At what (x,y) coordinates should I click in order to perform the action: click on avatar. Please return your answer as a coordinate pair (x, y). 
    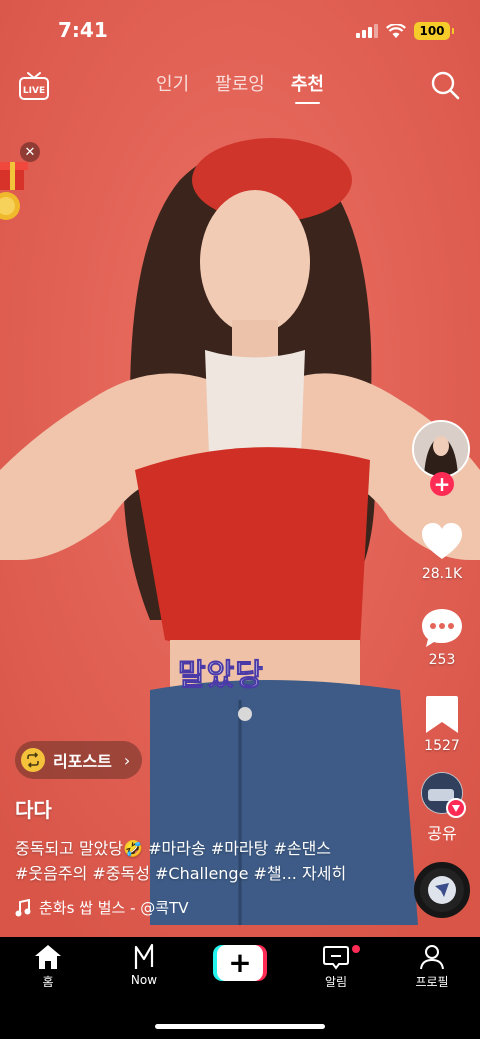
    Looking at the image, I should click on (441, 449).